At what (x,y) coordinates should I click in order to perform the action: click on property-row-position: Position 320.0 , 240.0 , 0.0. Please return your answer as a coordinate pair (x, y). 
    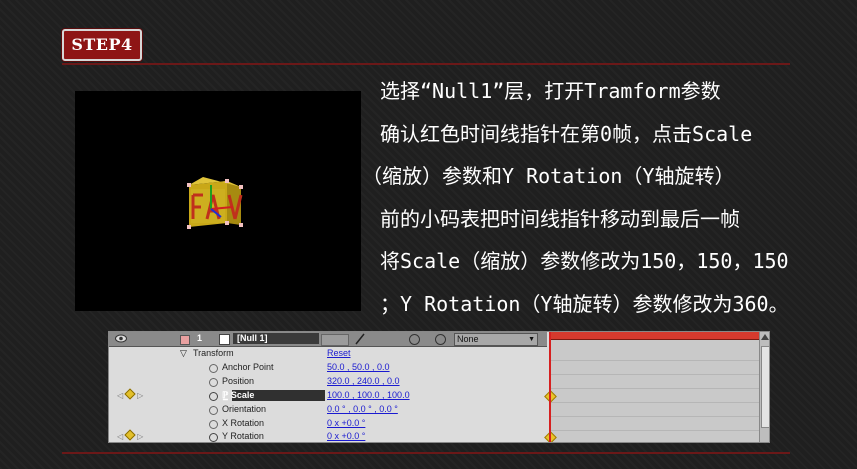
    Looking at the image, I should click on (328, 382).